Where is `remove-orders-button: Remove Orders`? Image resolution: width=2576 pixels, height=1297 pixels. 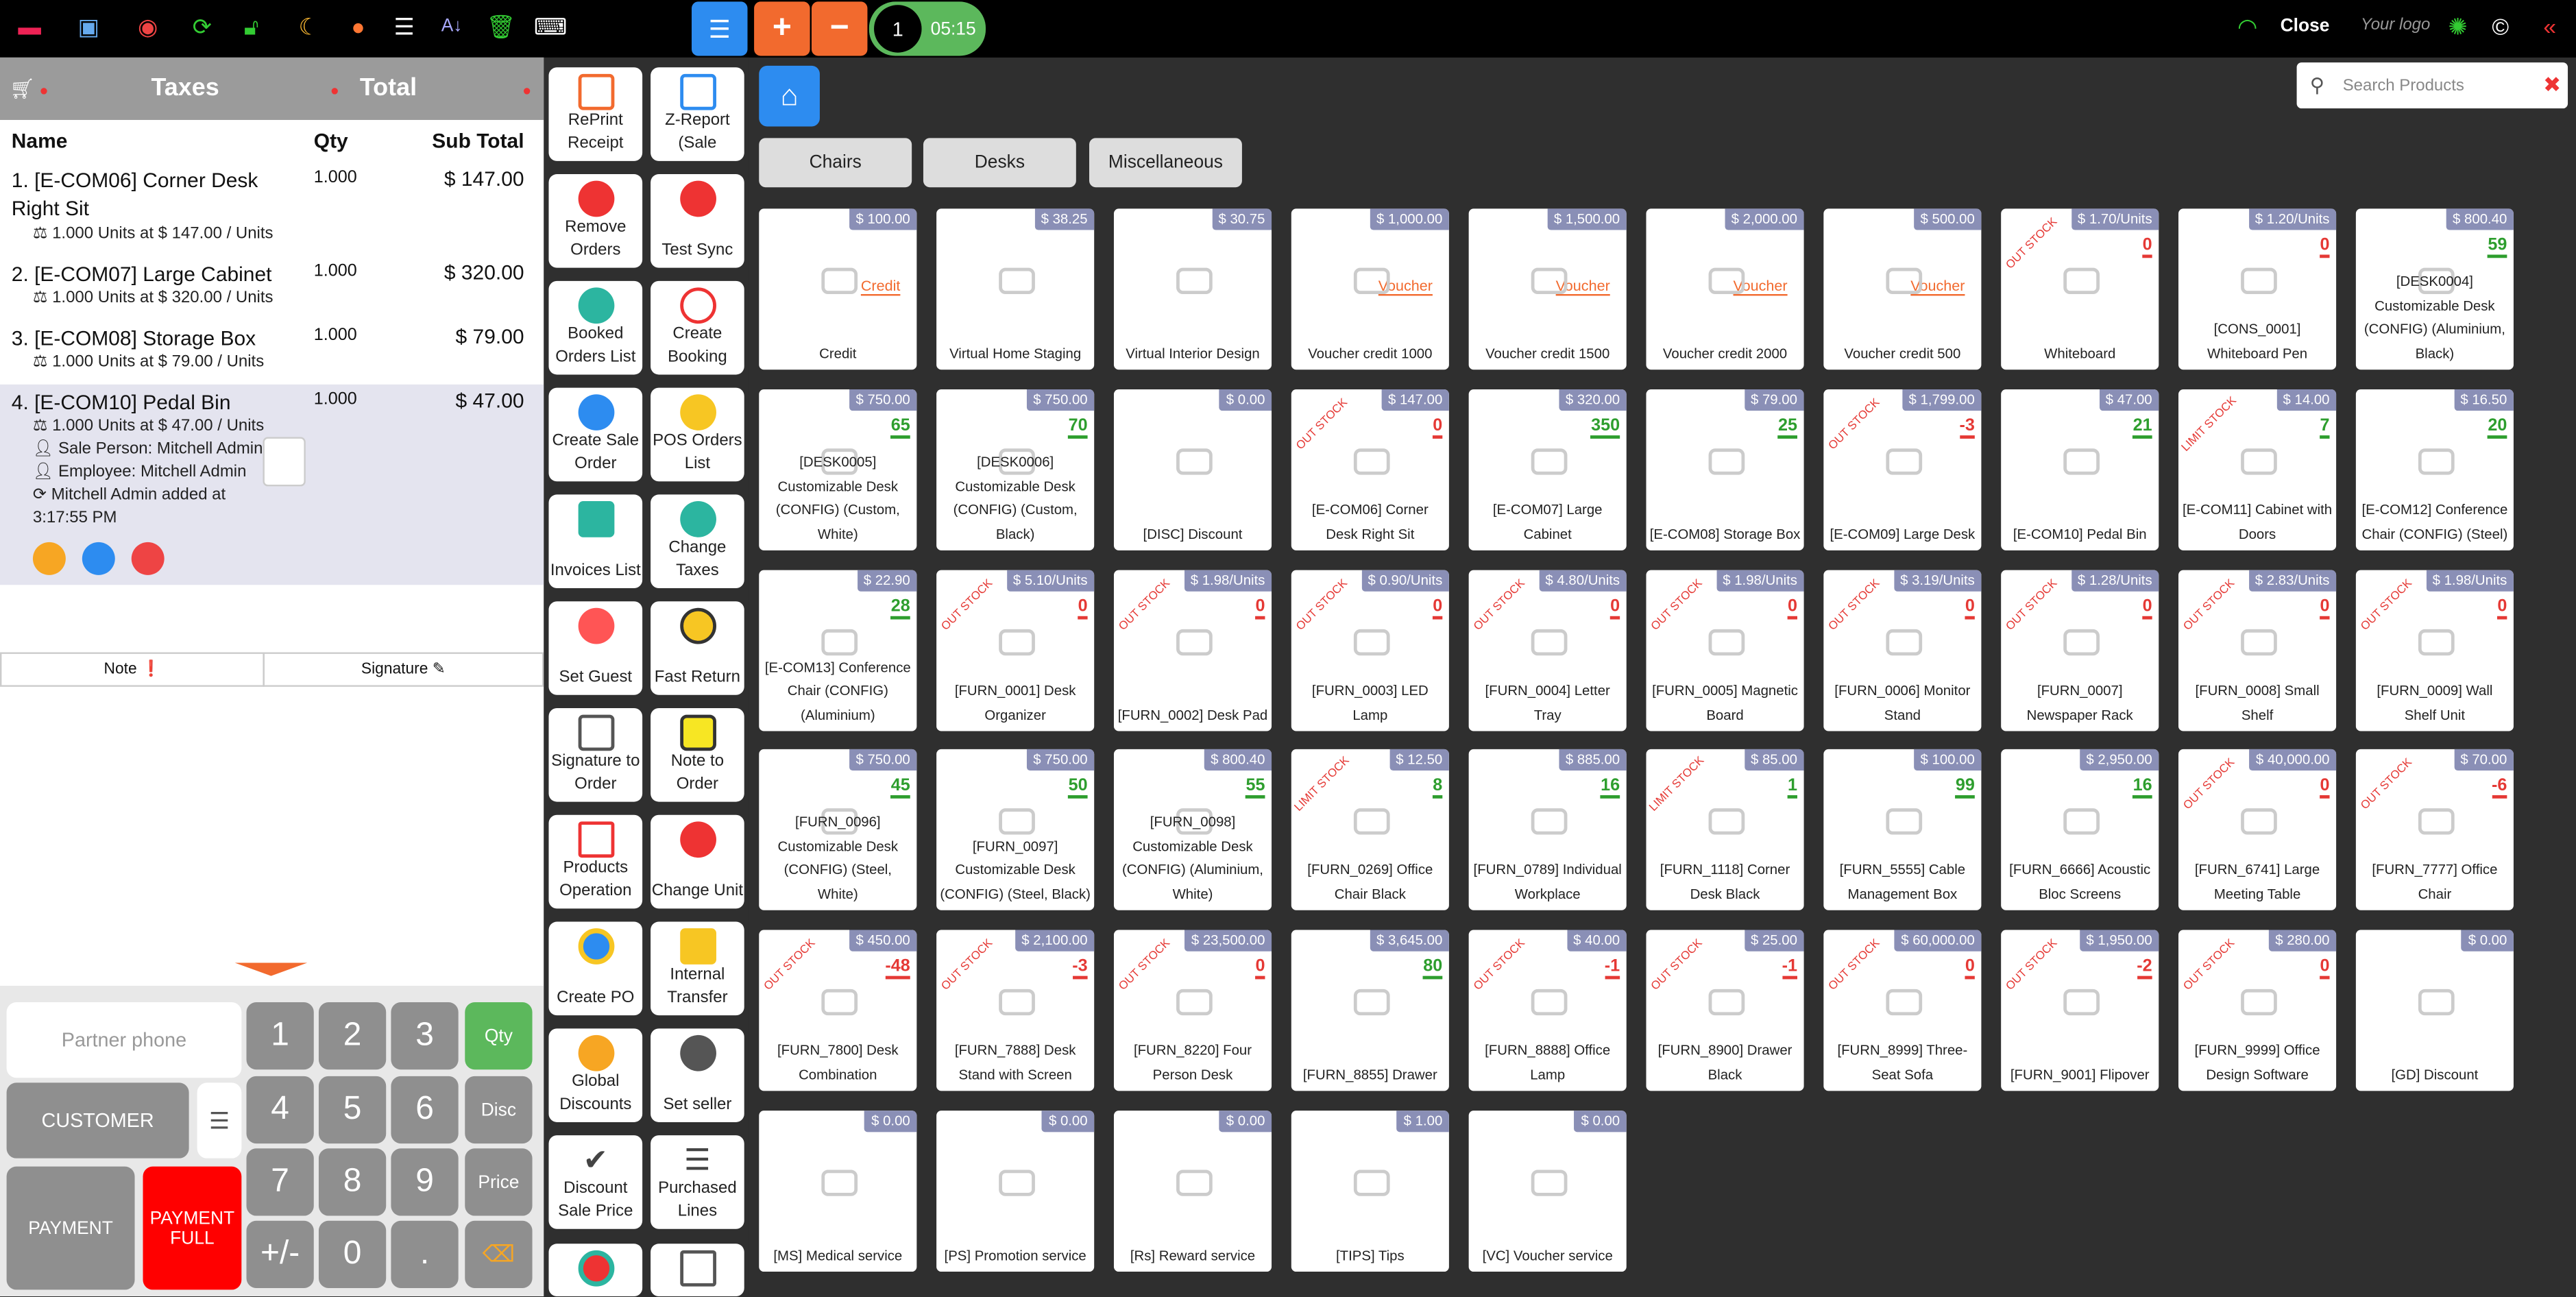
remove-orders-button: Remove Orders is located at coordinates (595, 221).